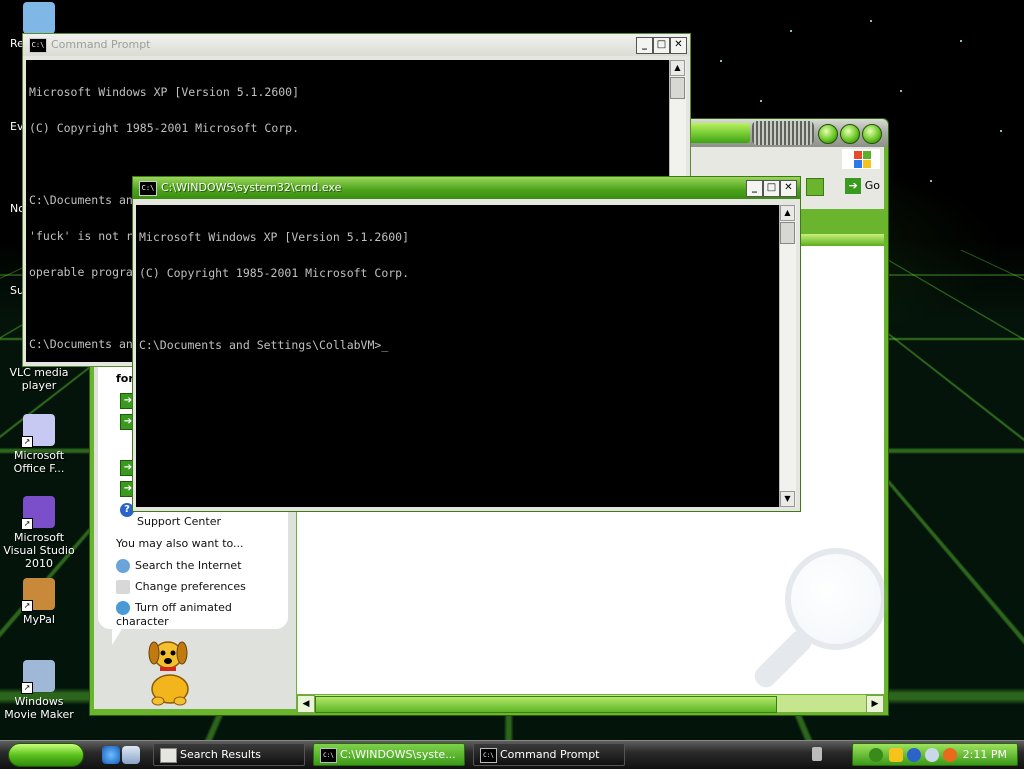 The image size is (1024, 769). I want to click on network-icon, so click(932, 755).